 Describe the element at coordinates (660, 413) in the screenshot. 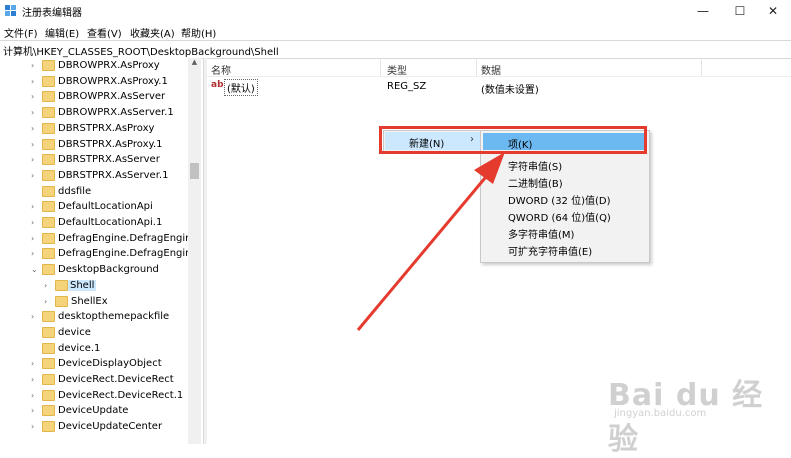

I see `watermark-url: jingyan.baidu.com` at that location.